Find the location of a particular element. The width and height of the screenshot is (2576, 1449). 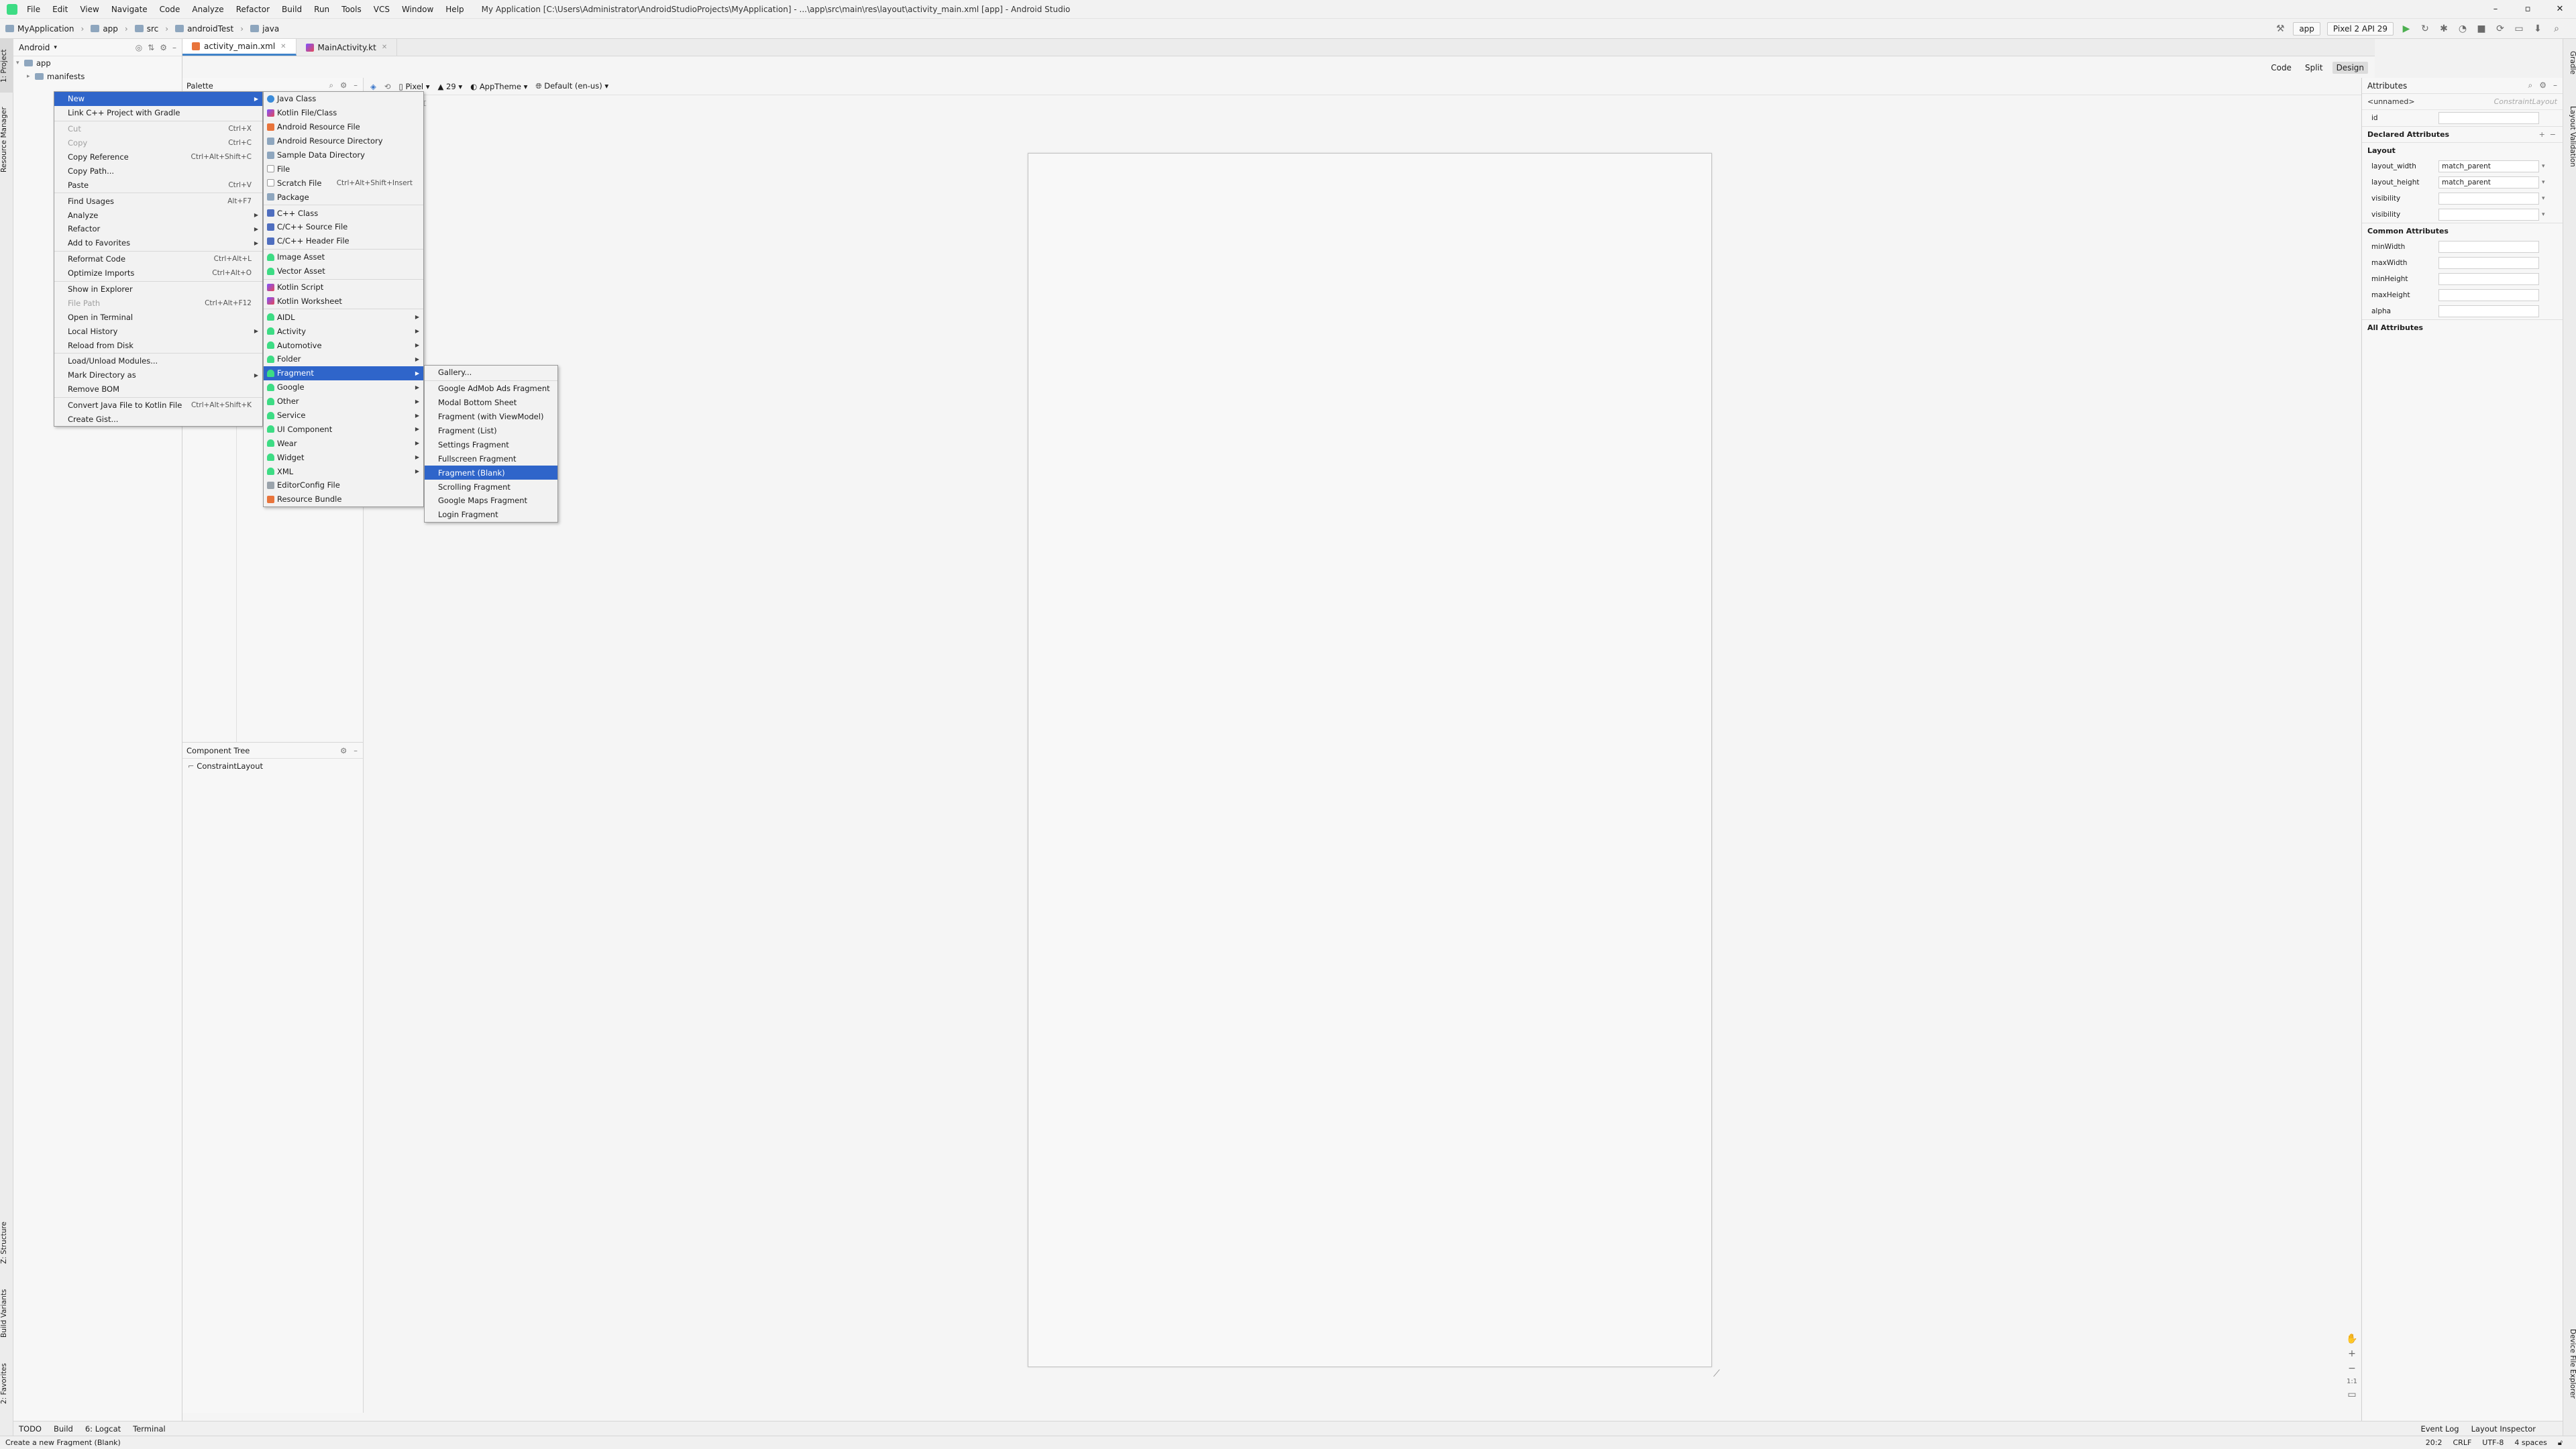

menu-item-reload-from-disk: Reload from Disk is located at coordinates (158, 345).